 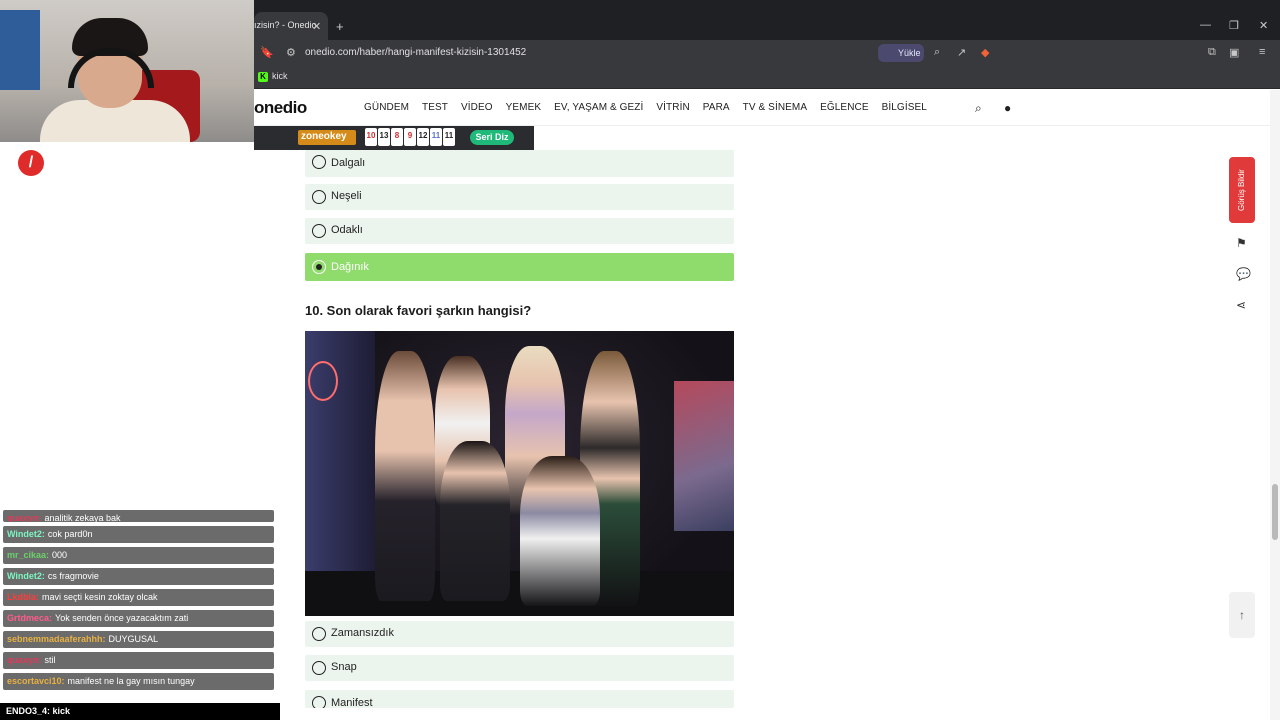 I want to click on option-label: Odaklı, so click(x=347, y=230).